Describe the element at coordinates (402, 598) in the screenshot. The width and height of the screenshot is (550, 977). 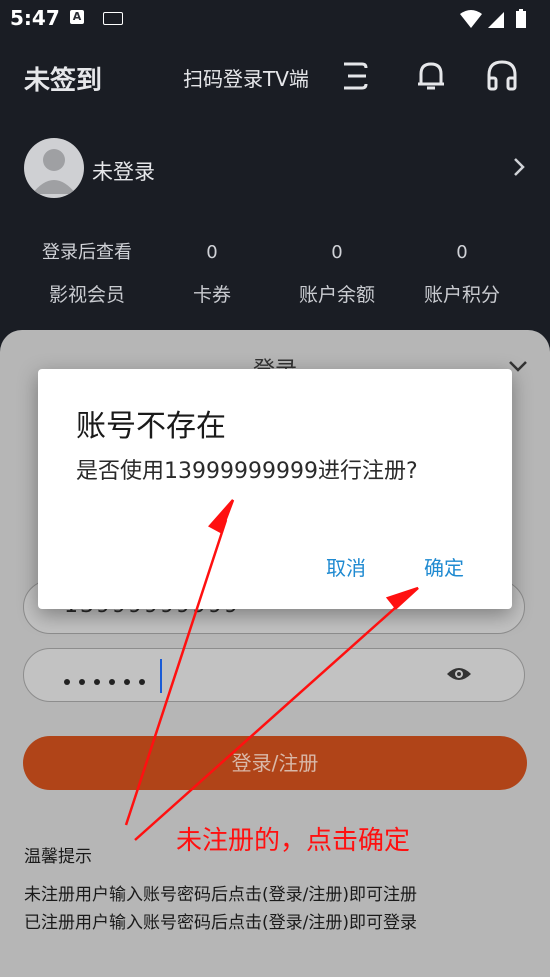
I see `arrow-head-confirm` at that location.